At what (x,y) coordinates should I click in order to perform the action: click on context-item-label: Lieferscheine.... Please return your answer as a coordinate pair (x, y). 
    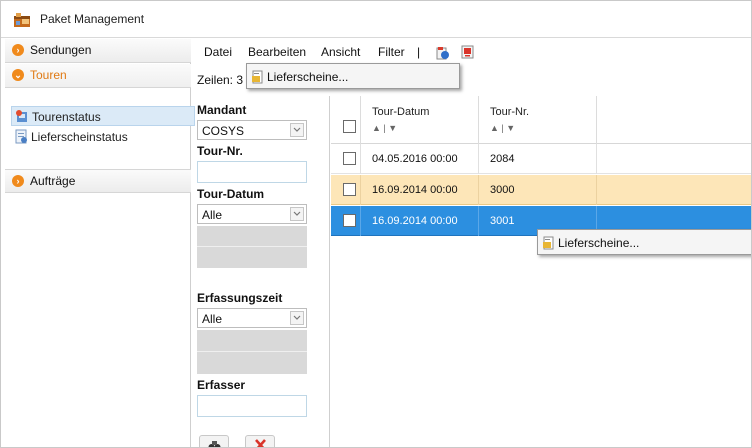
    Looking at the image, I should click on (599, 243).